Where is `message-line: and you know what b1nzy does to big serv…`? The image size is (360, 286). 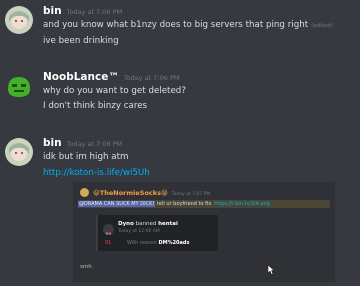 message-line: and you know what b1nzy does to big serv… is located at coordinates (188, 25).